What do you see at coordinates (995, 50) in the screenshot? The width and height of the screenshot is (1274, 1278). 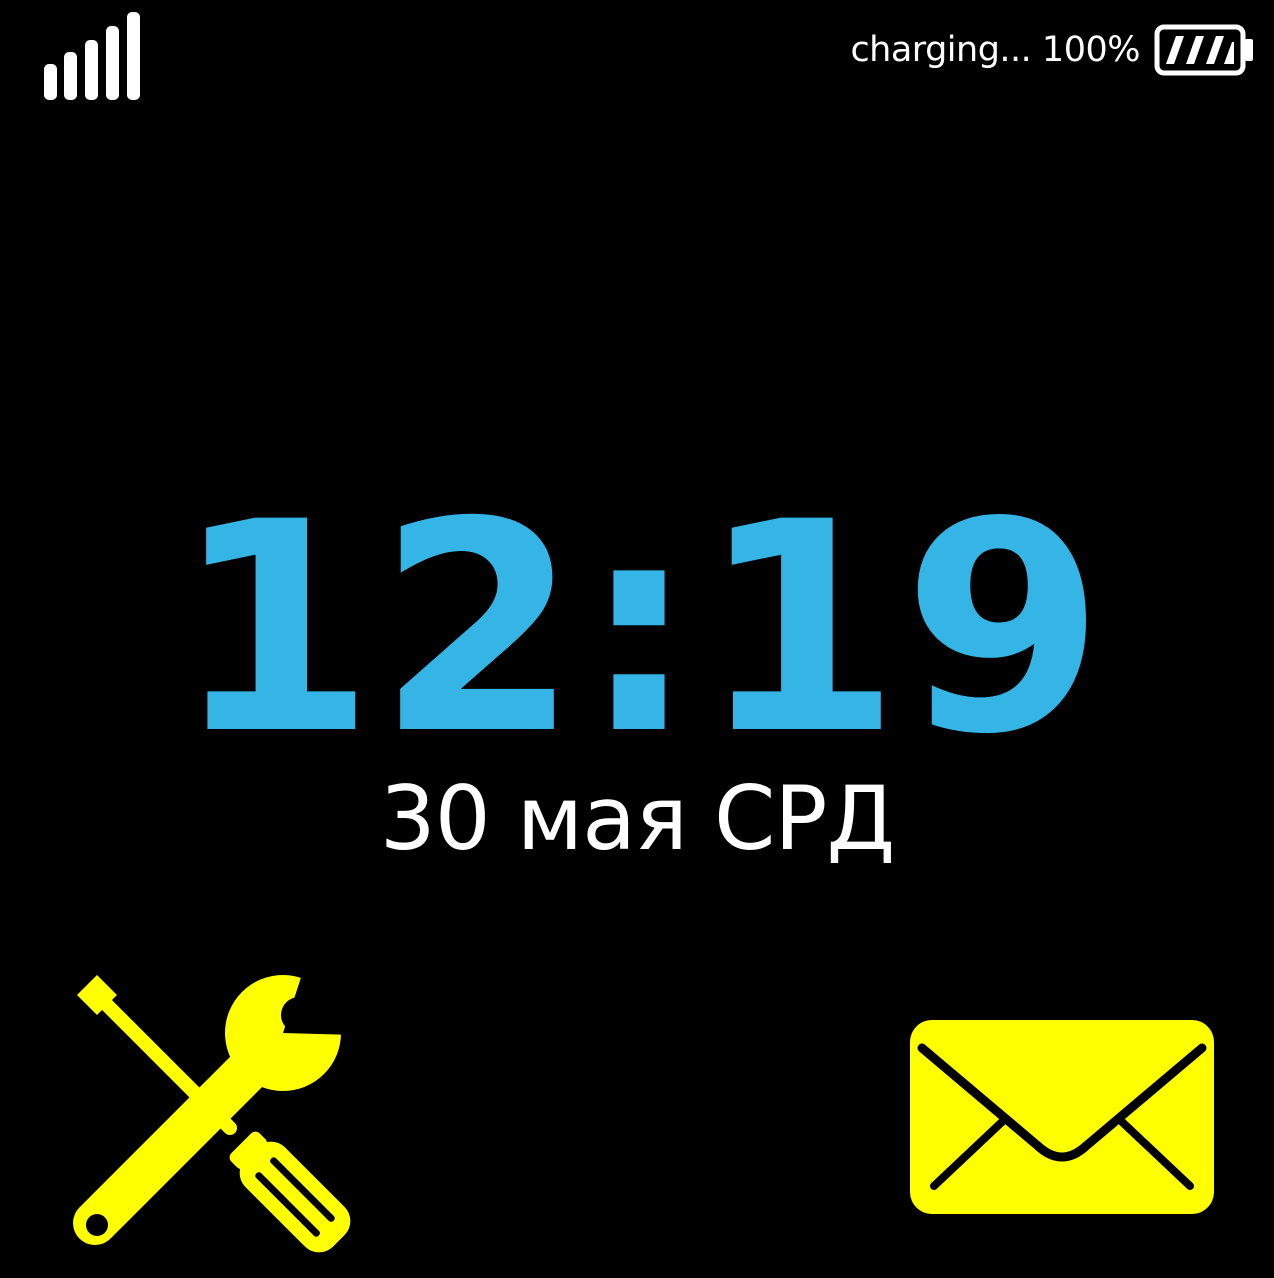 I see `charging-label: charging... 100%` at bounding box center [995, 50].